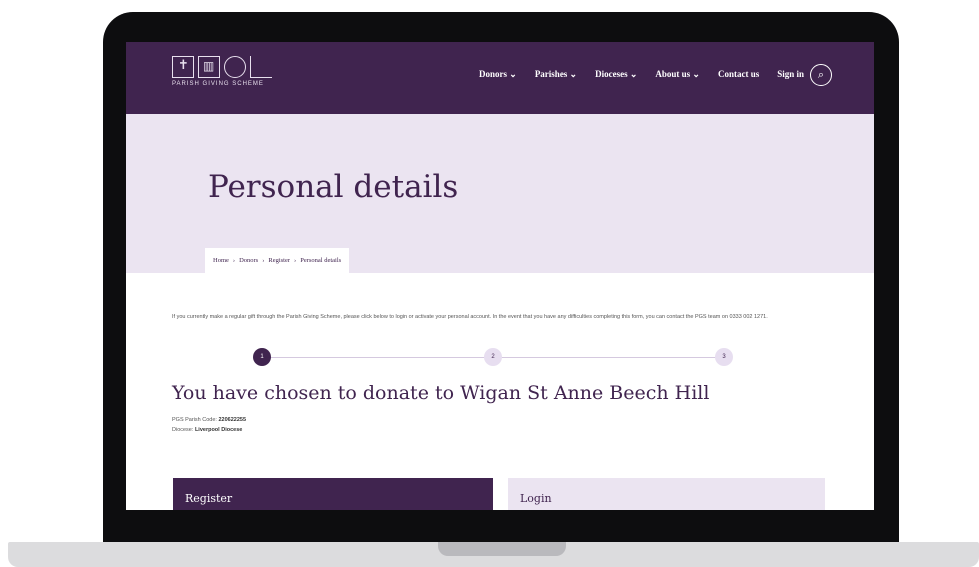 This screenshot has width=979, height=567. I want to click on page-title: Personal details, so click(333, 187).